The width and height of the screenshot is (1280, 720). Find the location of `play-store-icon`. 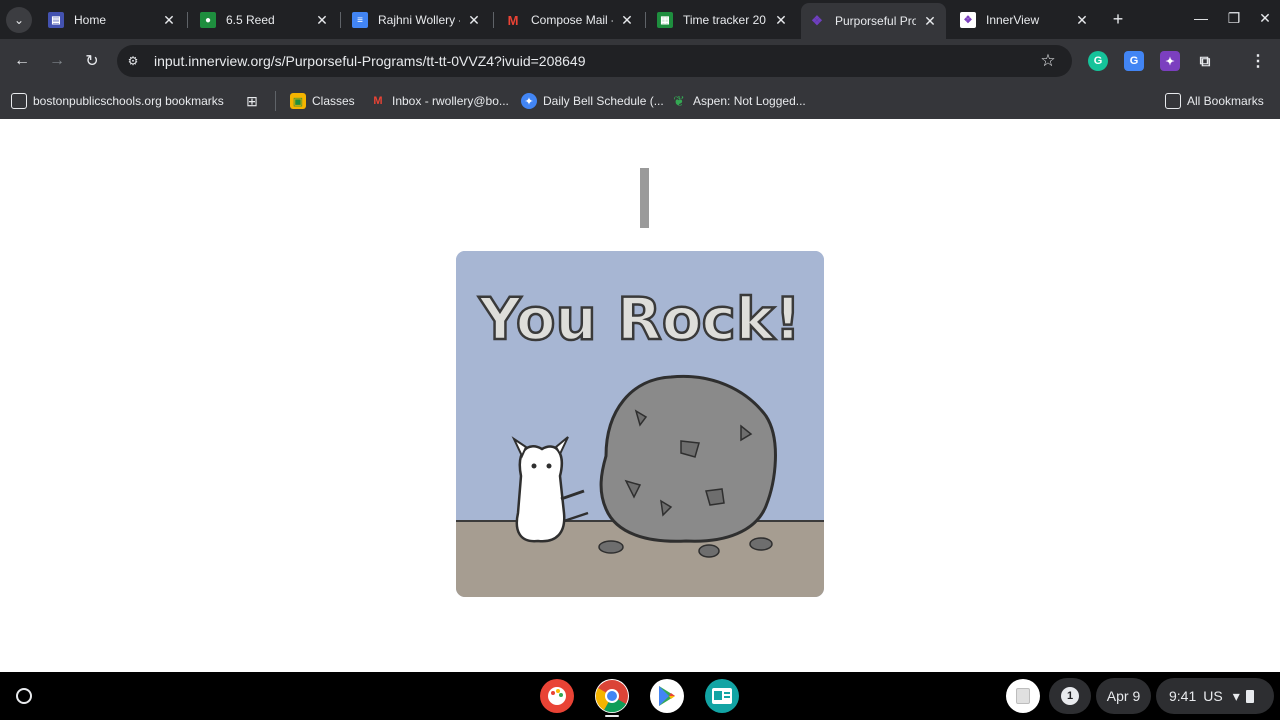

play-store-icon is located at coordinates (667, 696).